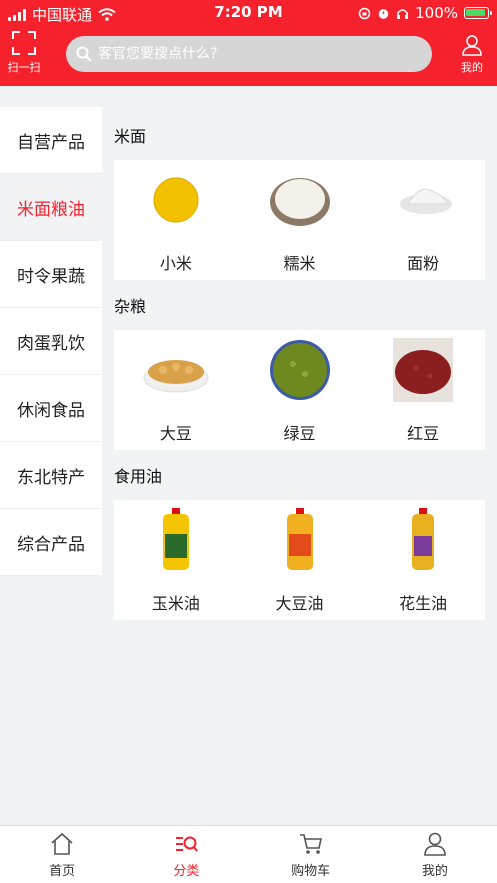 Image resolution: width=497 pixels, height=883 pixels. What do you see at coordinates (299, 539) in the screenshot?
I see `soybean-oil-image` at bounding box center [299, 539].